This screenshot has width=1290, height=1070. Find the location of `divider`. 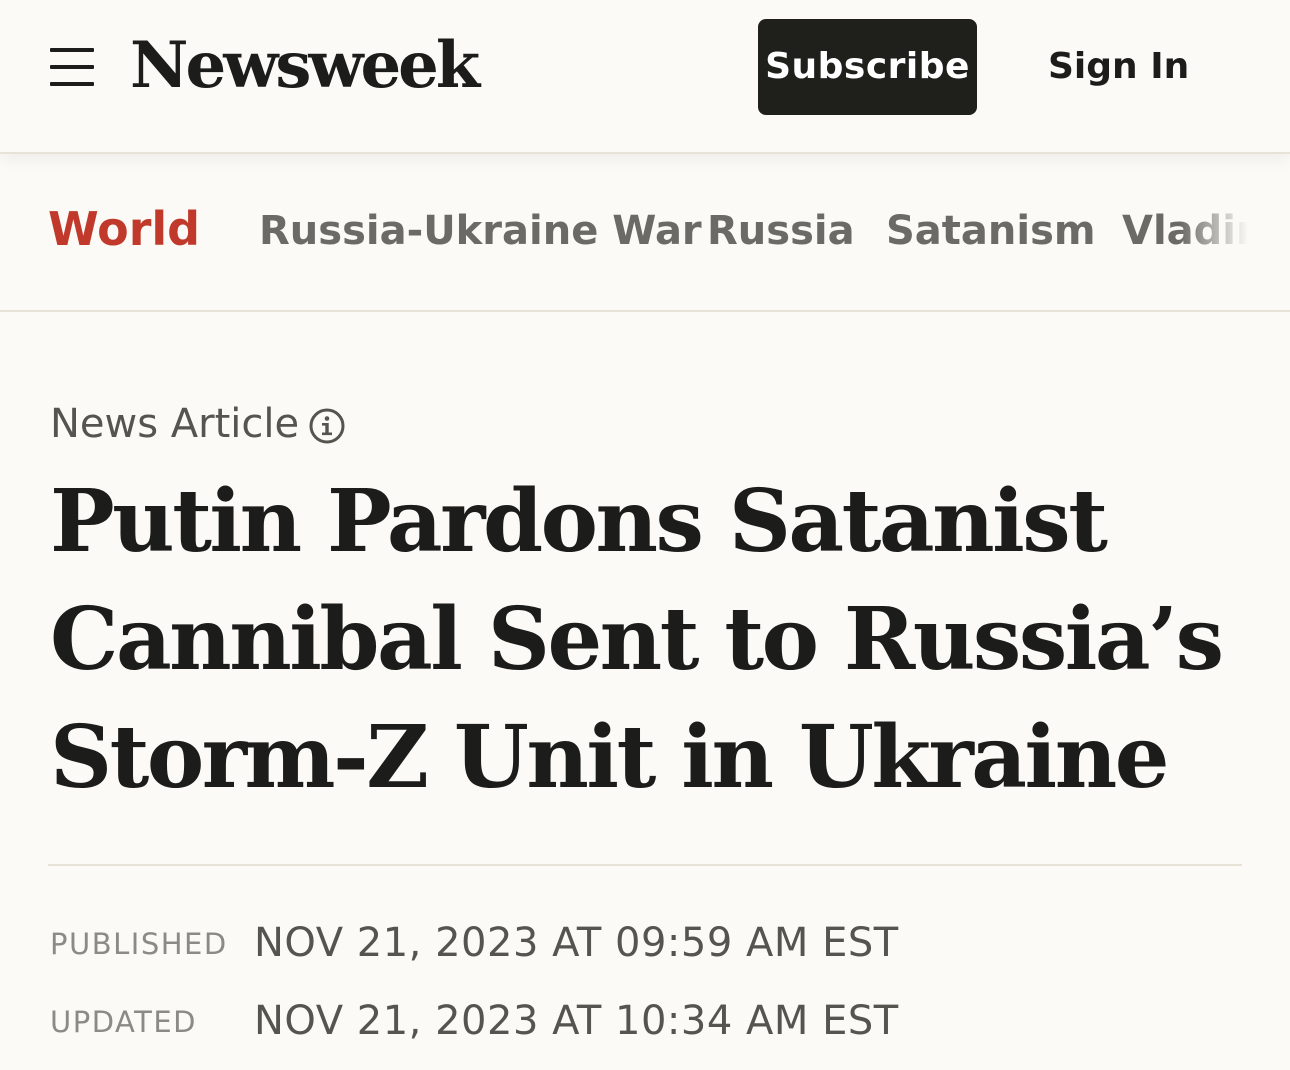

divider is located at coordinates (645, 865).